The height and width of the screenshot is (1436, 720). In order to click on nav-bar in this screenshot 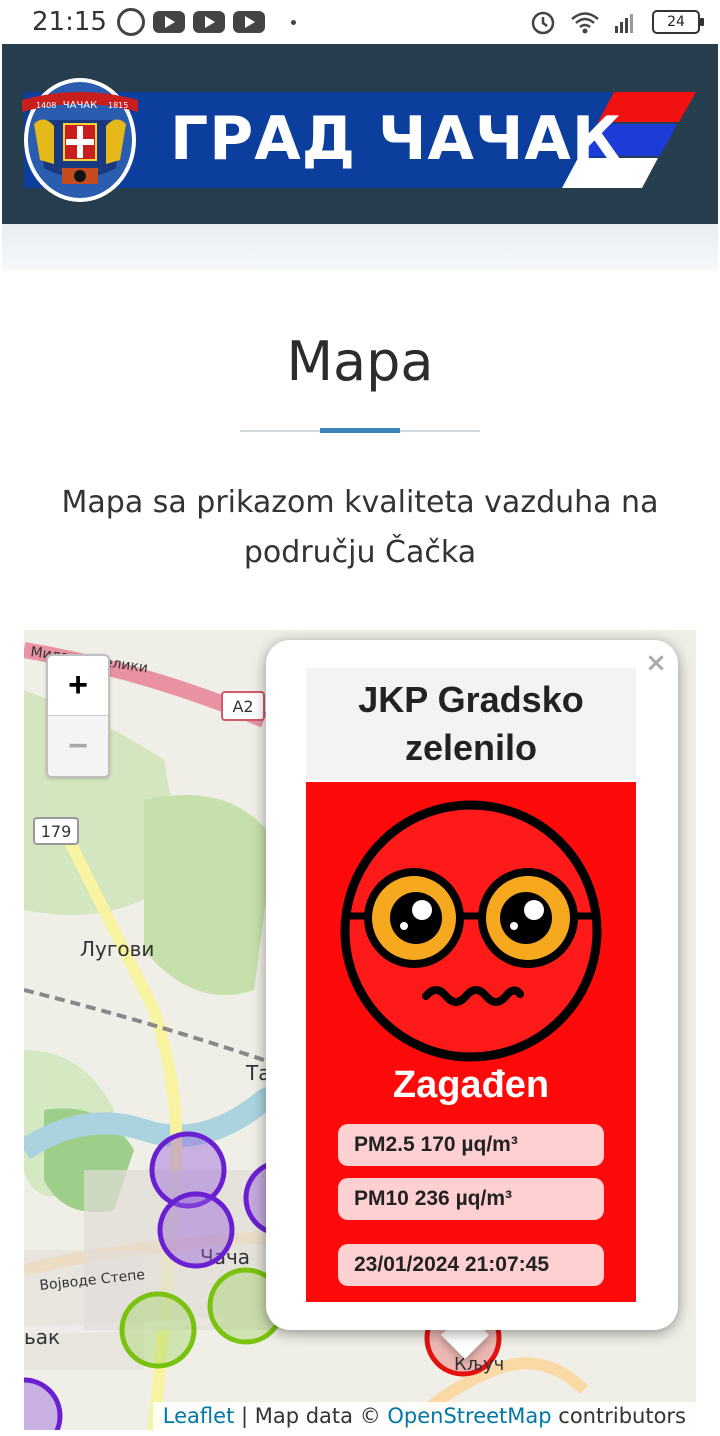, I will do `click(360, 247)`.